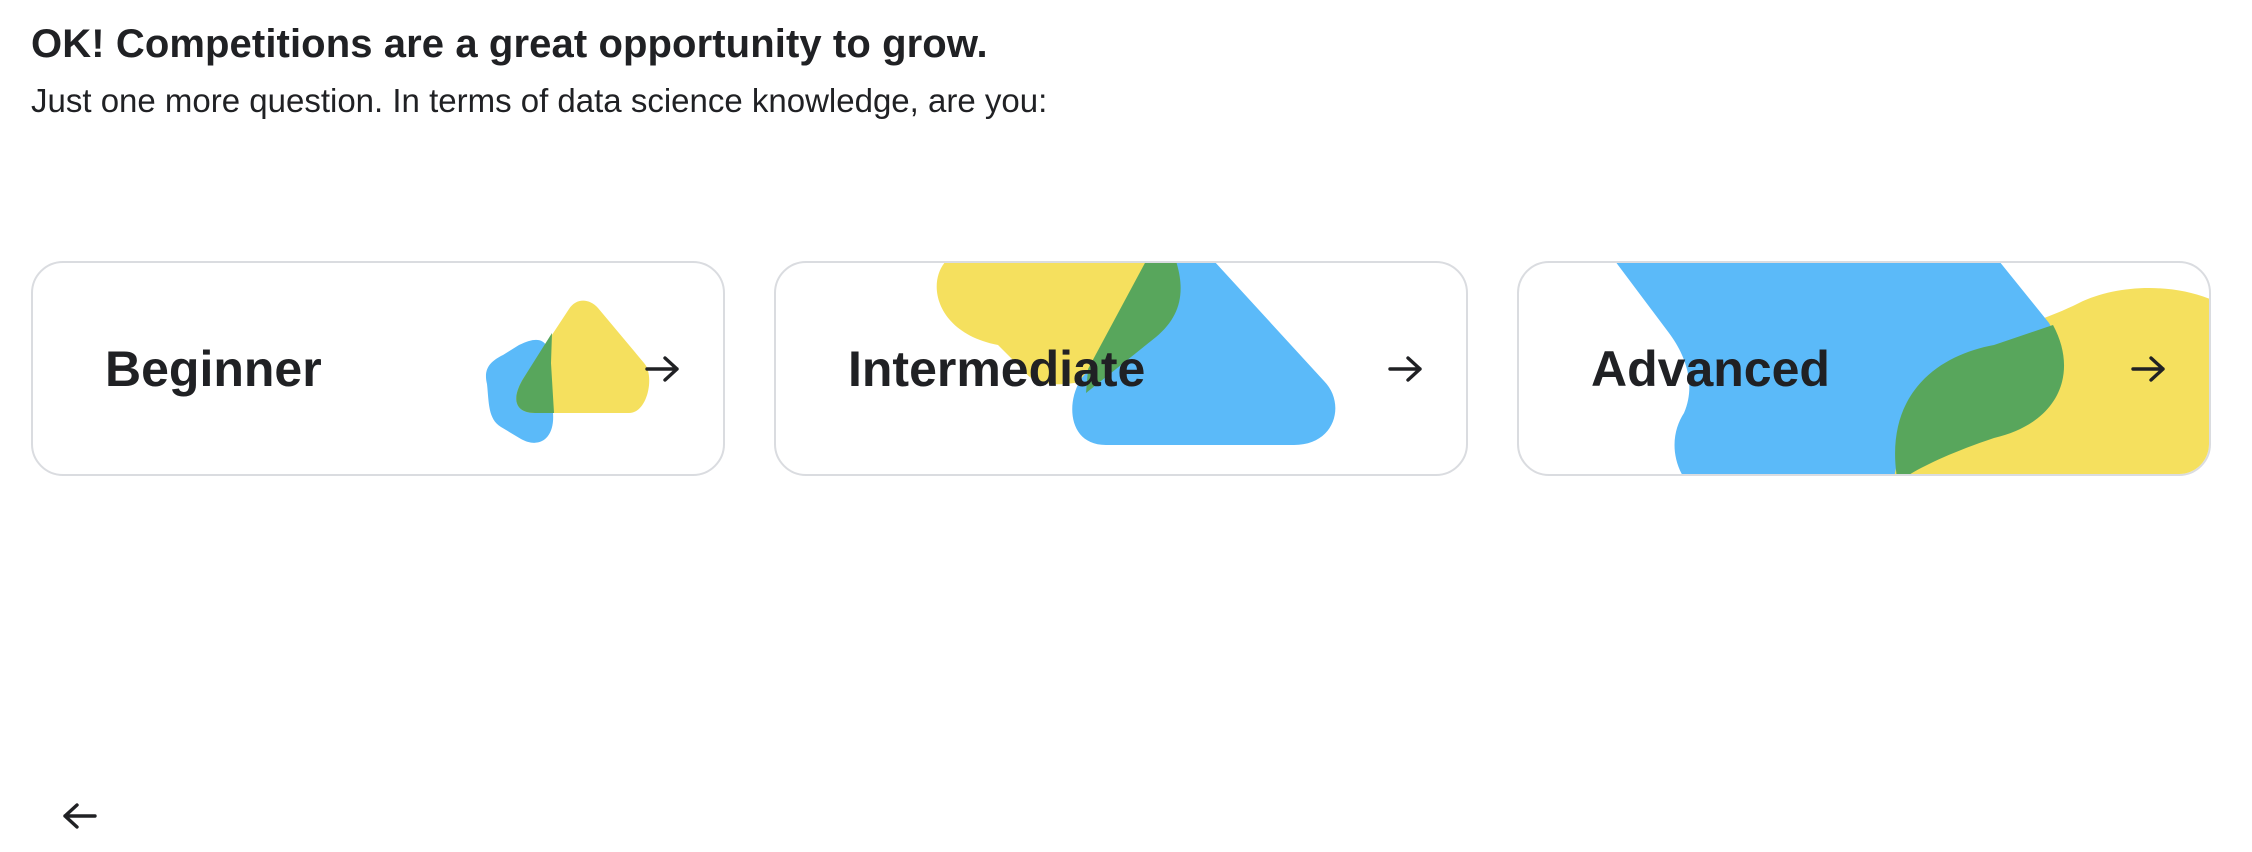 The height and width of the screenshot is (852, 2252). I want to click on option-card-beginner: Beginner, so click(378, 368).